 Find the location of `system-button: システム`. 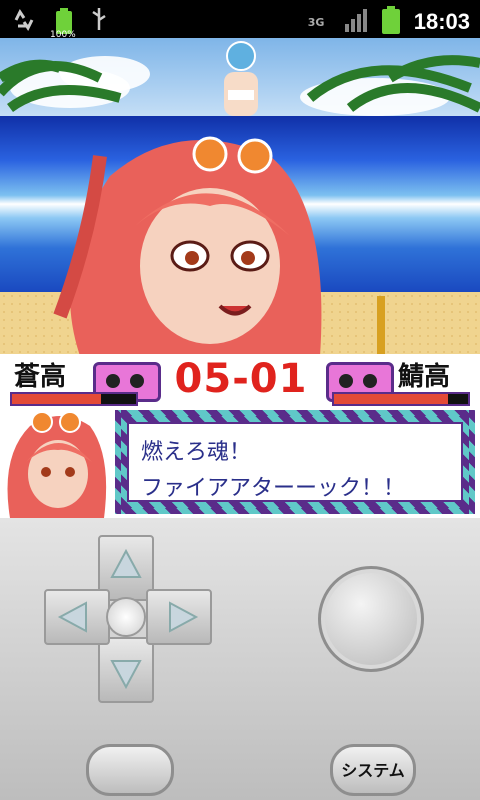

system-button: システム is located at coordinates (373, 770).